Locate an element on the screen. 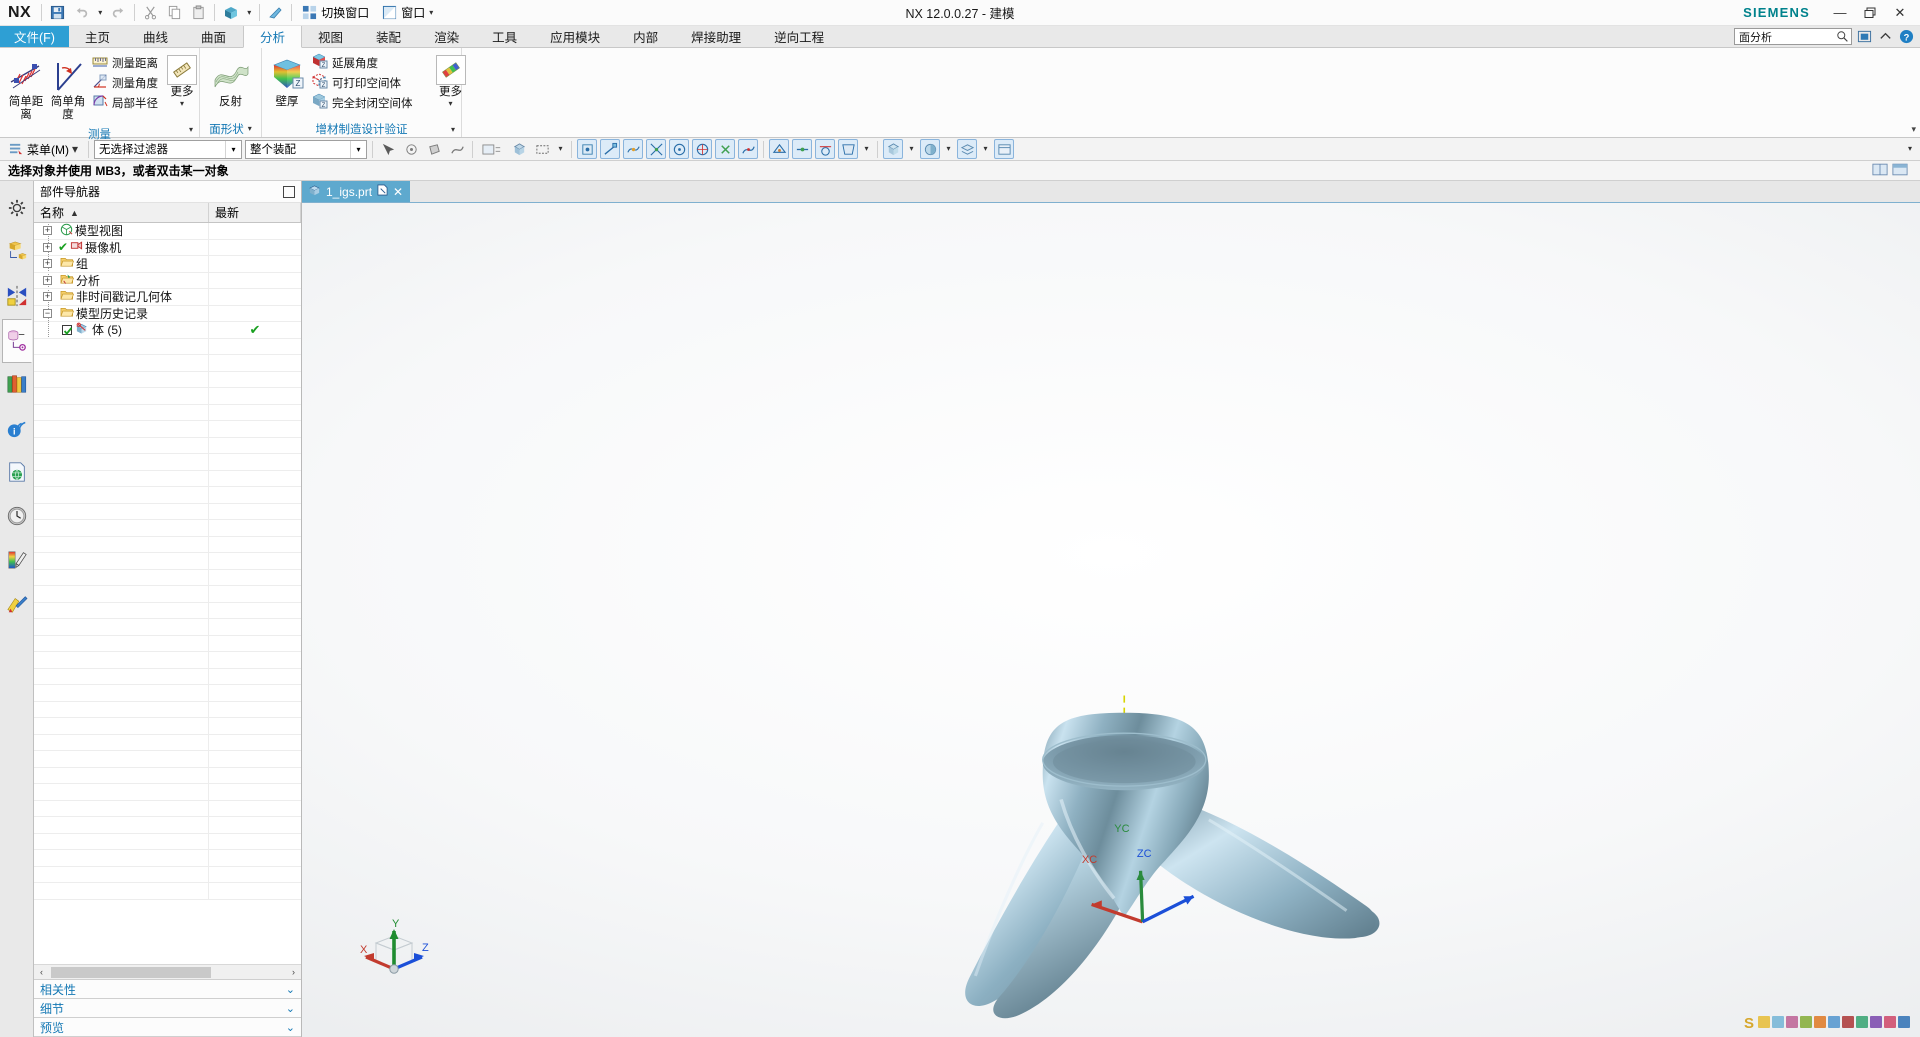  accordion-preview: 预览 ⌄ is located at coordinates (167, 1027).